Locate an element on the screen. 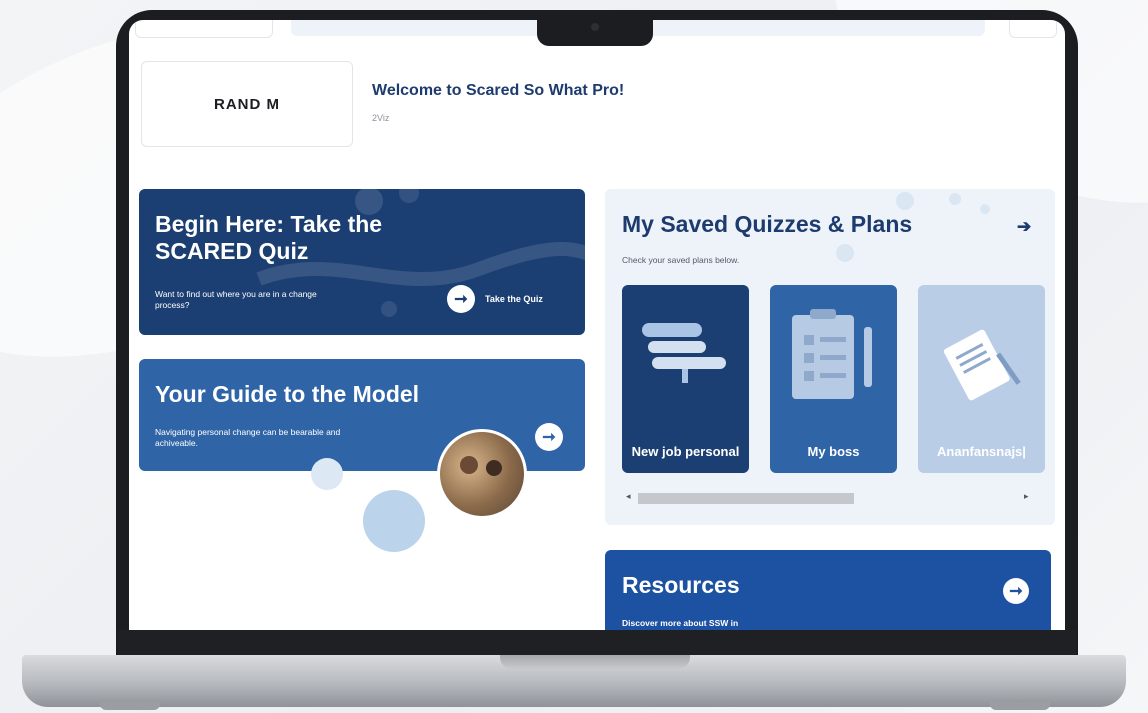  logo-text: RAND M is located at coordinates (247, 104).